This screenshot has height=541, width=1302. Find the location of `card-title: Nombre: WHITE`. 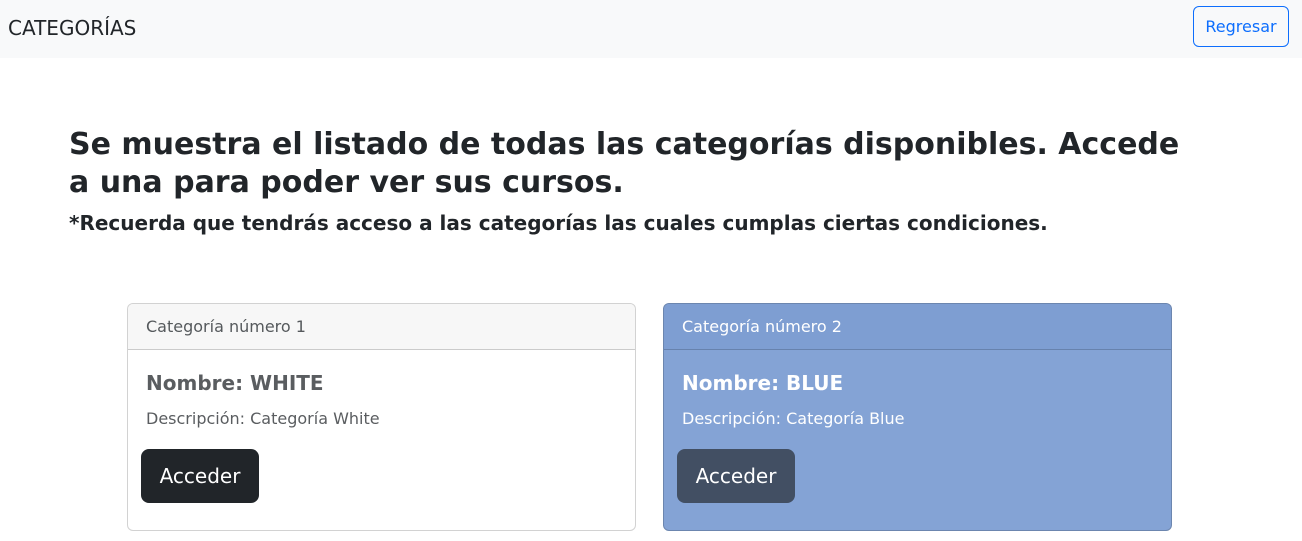

card-title: Nombre: WHITE is located at coordinates (235, 383).